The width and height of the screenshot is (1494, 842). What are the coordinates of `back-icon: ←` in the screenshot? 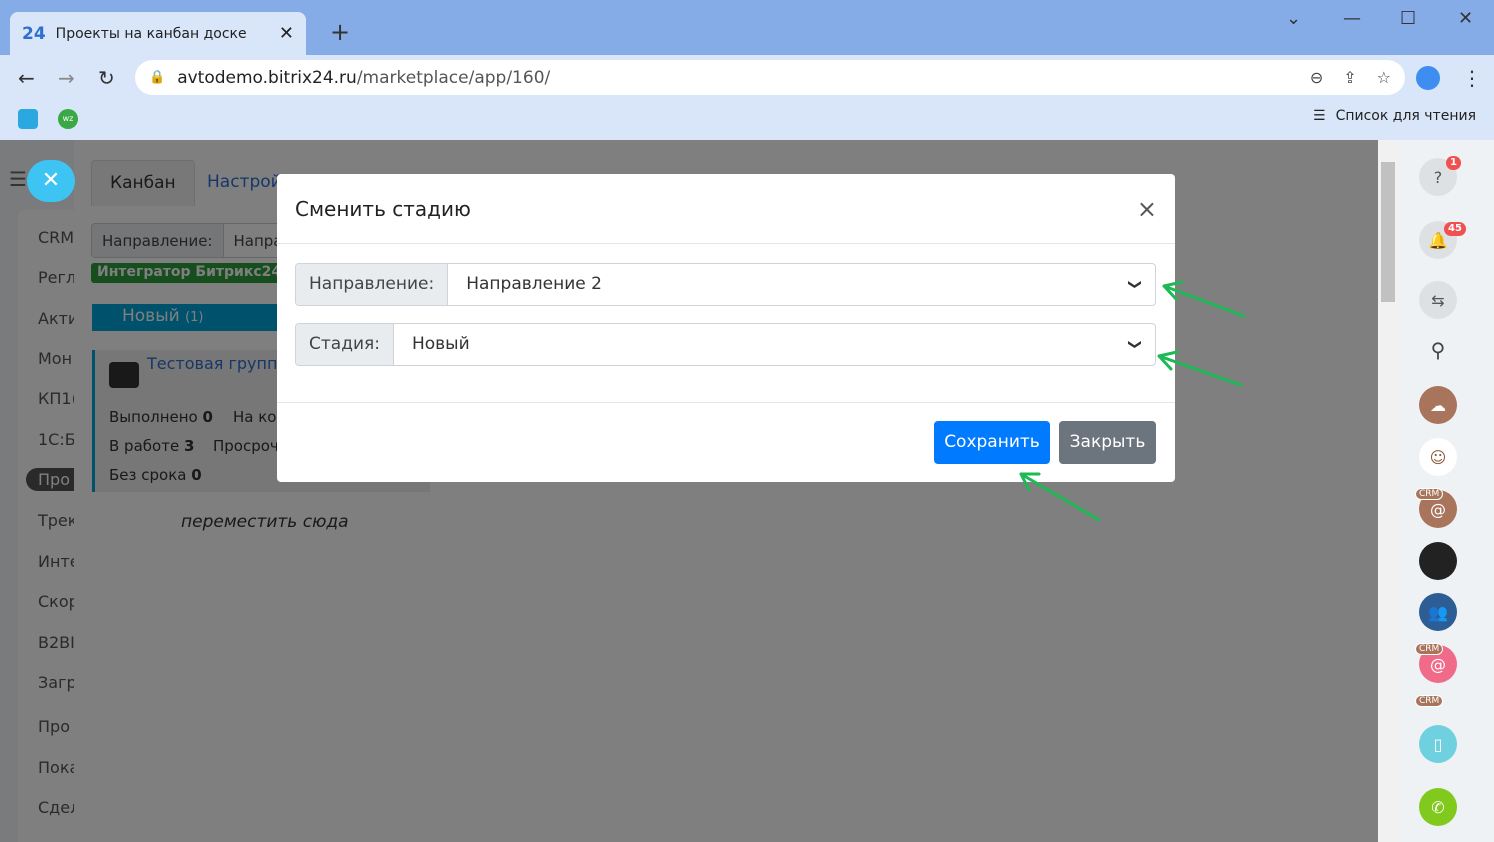 It's located at (26, 78).